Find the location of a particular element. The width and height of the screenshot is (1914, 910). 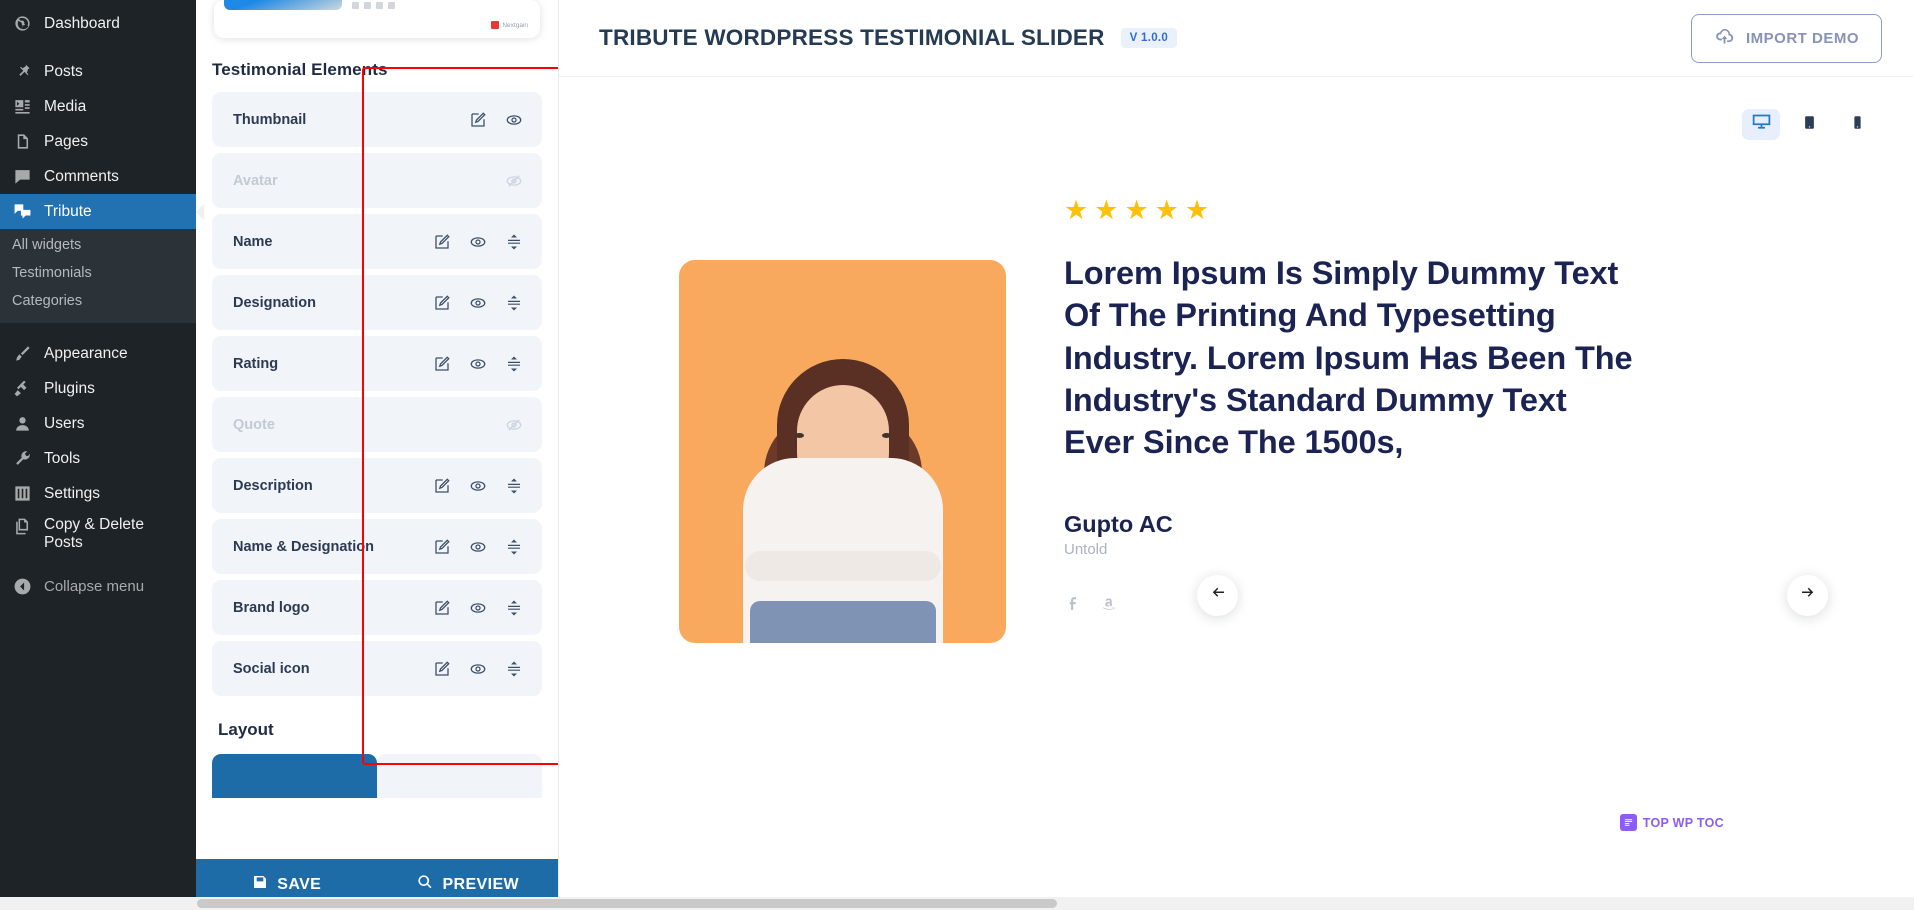

app-title: TRIBUTE WORDPRESS TESTIMONIAL SLIDER is located at coordinates (852, 37).